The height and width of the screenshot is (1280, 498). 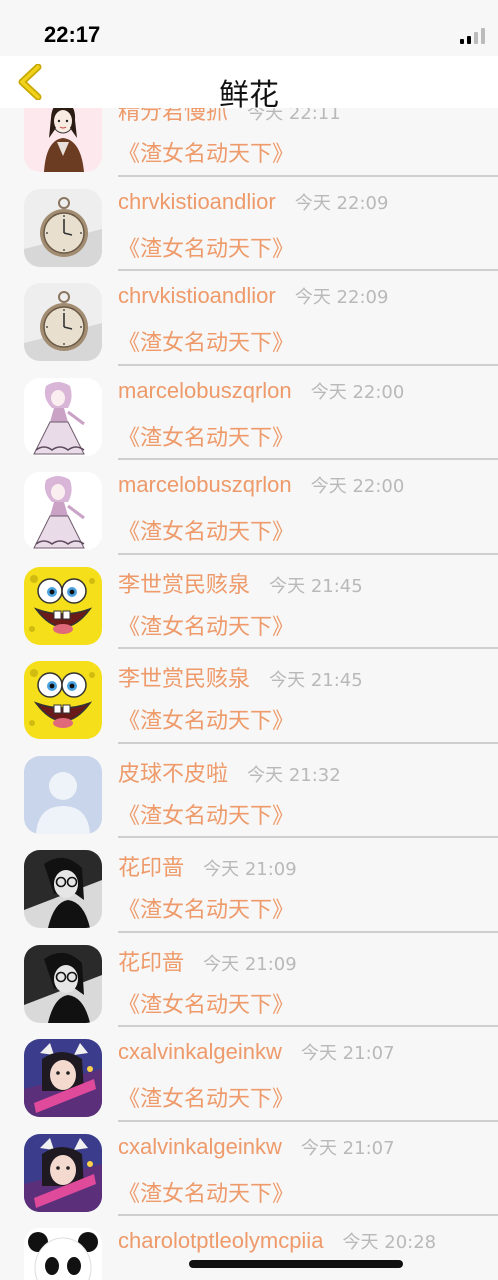 What do you see at coordinates (72, 34) in the screenshot?
I see `status-time: 22:17` at bounding box center [72, 34].